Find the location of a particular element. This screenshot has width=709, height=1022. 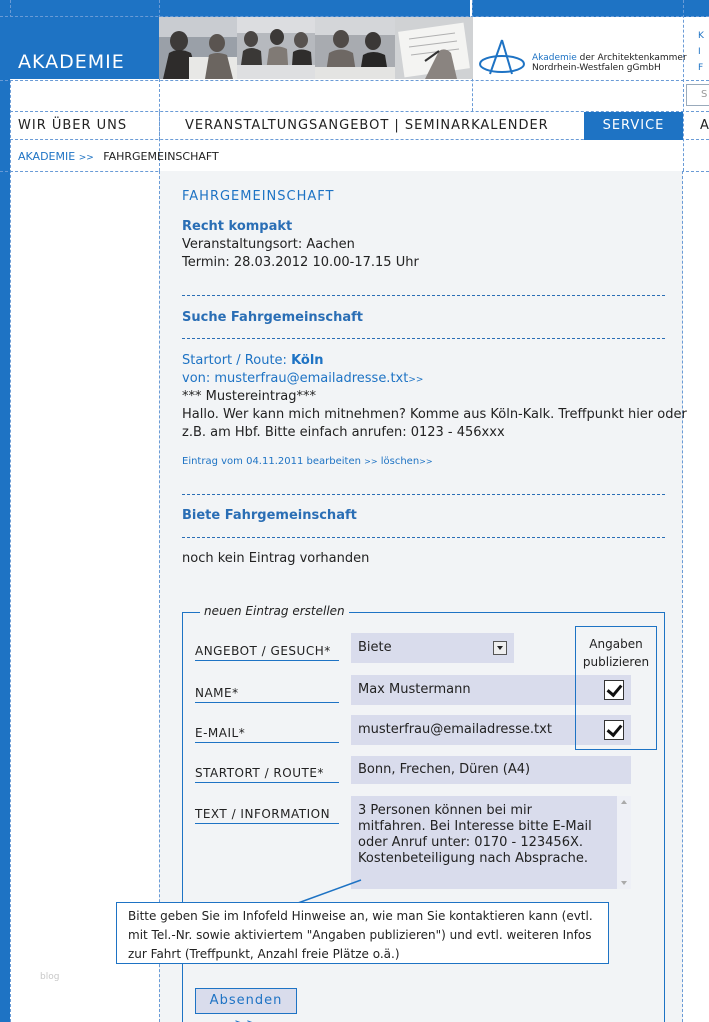

brand-subtitle: Nordrhein-Westfalen gGmbH is located at coordinates (596, 68).